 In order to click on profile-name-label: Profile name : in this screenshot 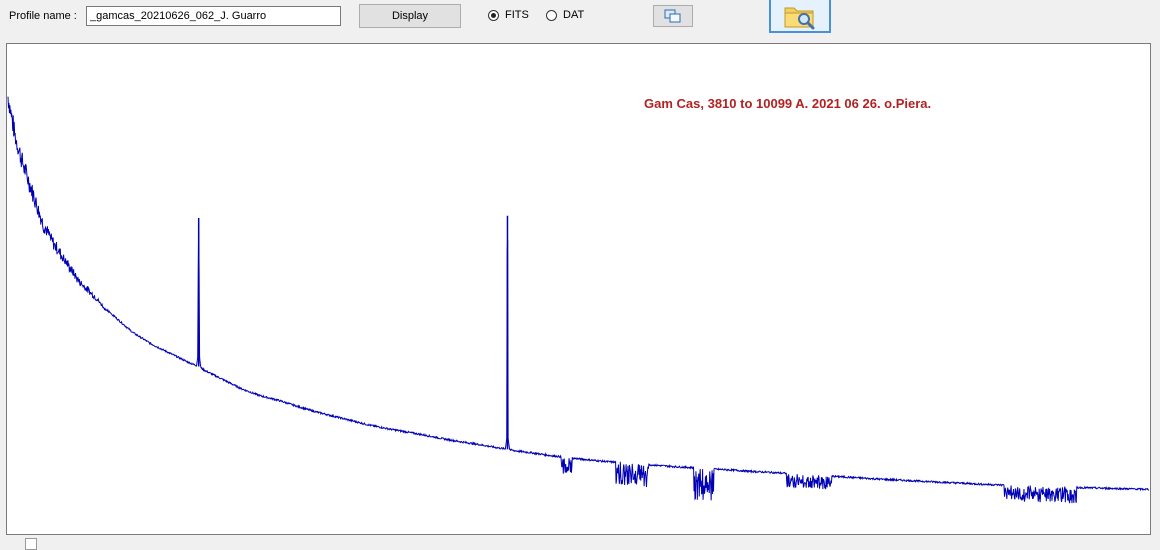, I will do `click(43, 16)`.